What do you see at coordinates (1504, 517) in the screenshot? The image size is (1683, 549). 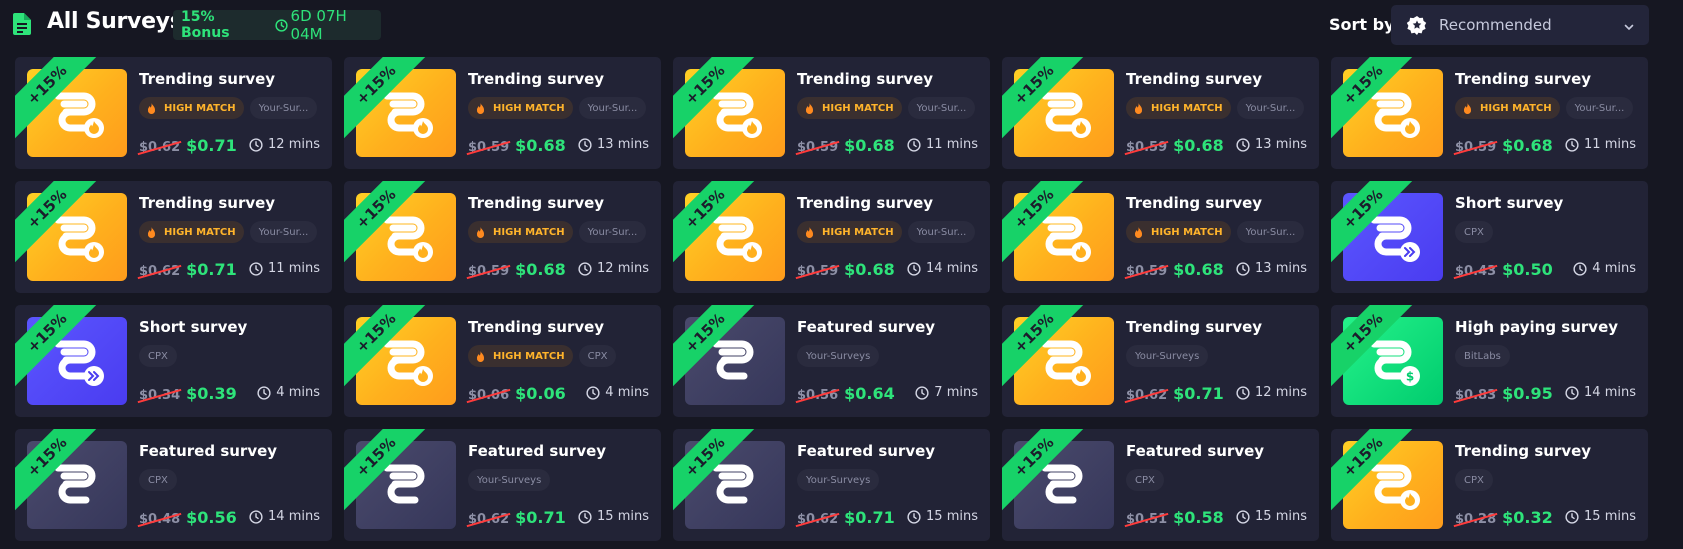 I see `price-row: $0.28 $0.32` at bounding box center [1504, 517].